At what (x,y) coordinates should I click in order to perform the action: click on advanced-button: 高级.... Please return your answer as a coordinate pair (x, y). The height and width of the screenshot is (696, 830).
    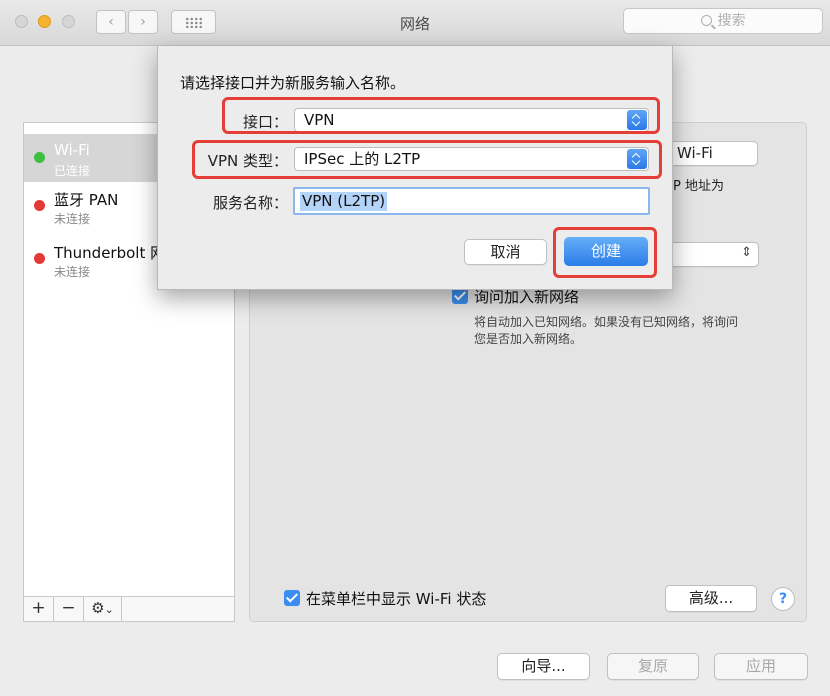
    Looking at the image, I should click on (711, 598).